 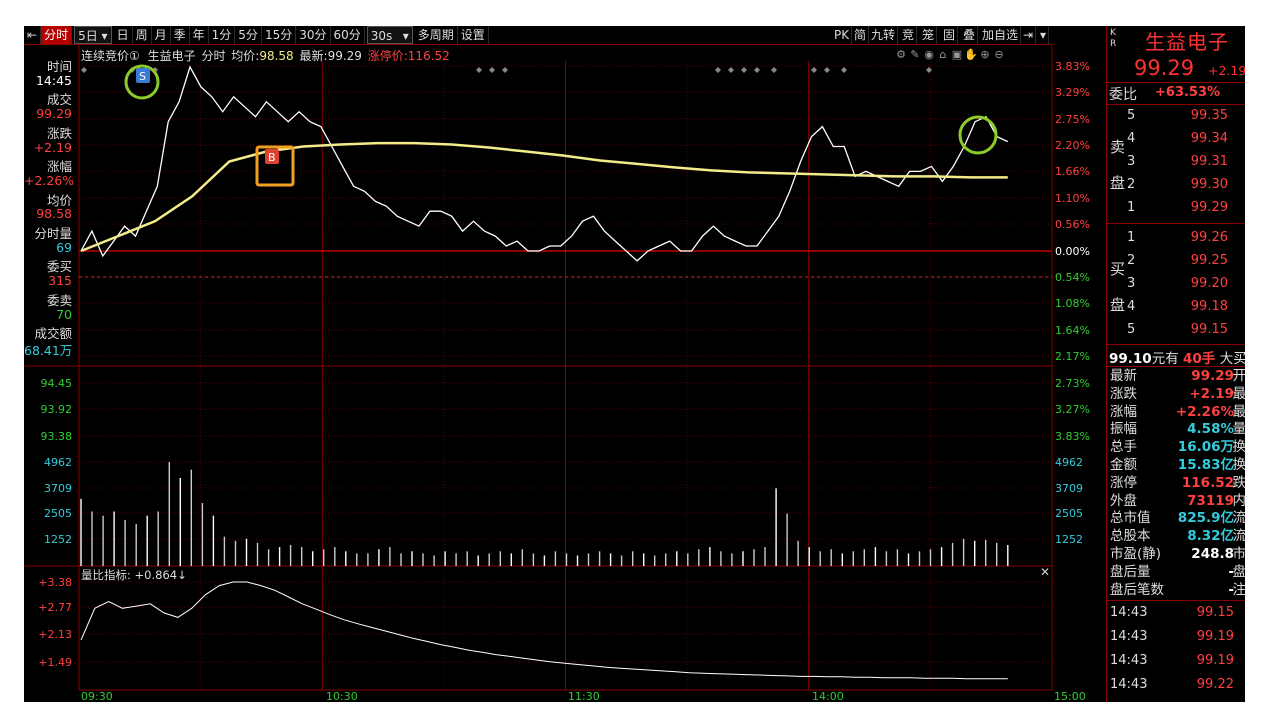 I want to click on ask-row: 4 99.34, so click(x=1176, y=142).